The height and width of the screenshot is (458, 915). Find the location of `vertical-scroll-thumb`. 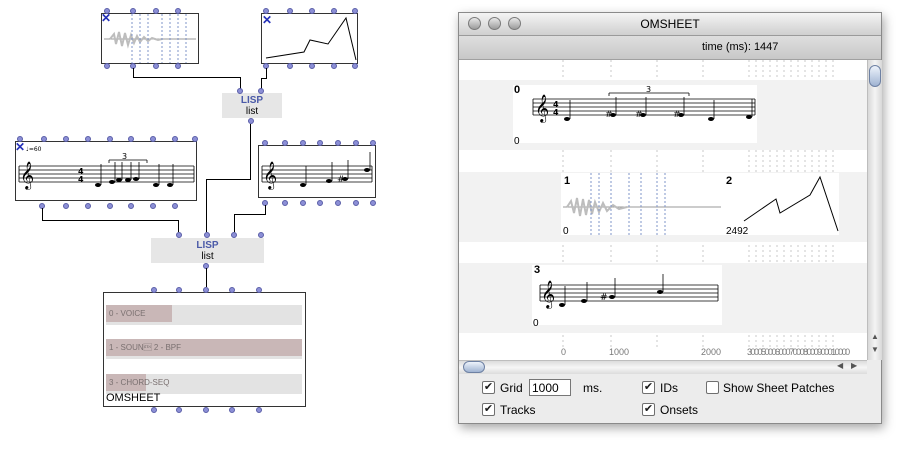

vertical-scroll-thumb is located at coordinates (875, 76).